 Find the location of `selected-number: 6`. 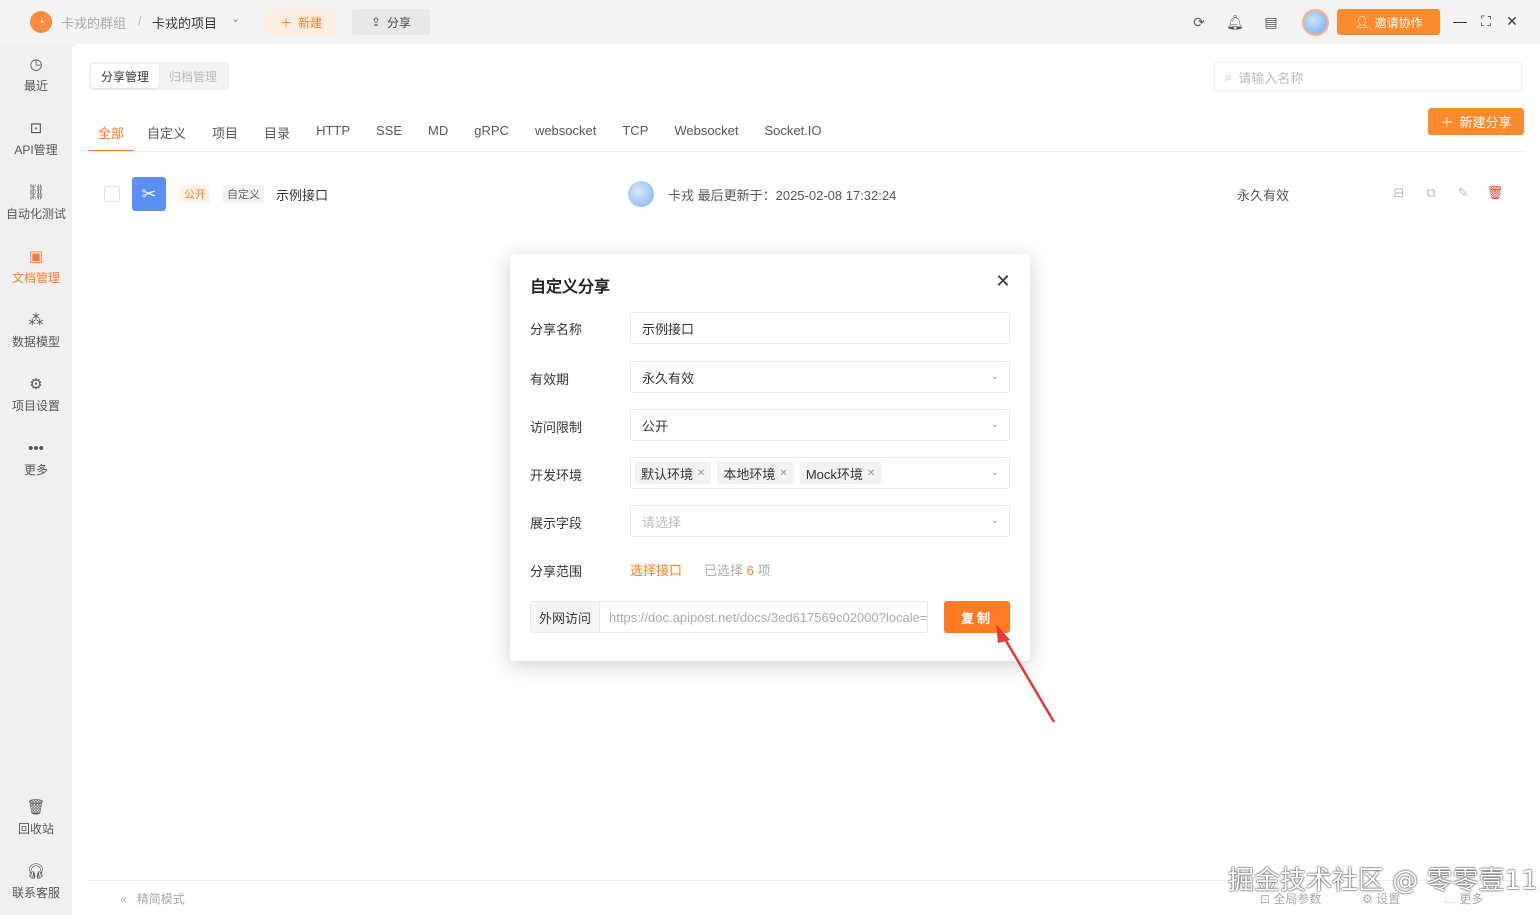

selected-number: 6 is located at coordinates (750, 570).